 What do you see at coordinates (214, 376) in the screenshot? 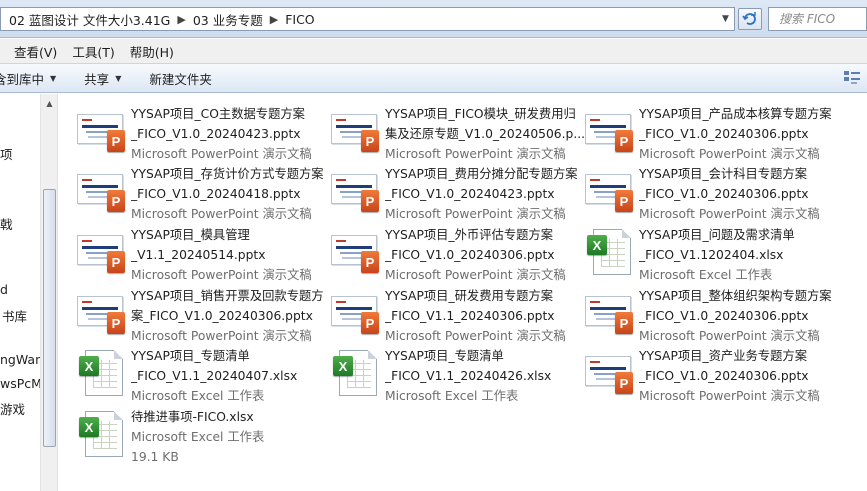
I see `file-name: _FICO_V1.1_20240407.xlsx` at bounding box center [214, 376].